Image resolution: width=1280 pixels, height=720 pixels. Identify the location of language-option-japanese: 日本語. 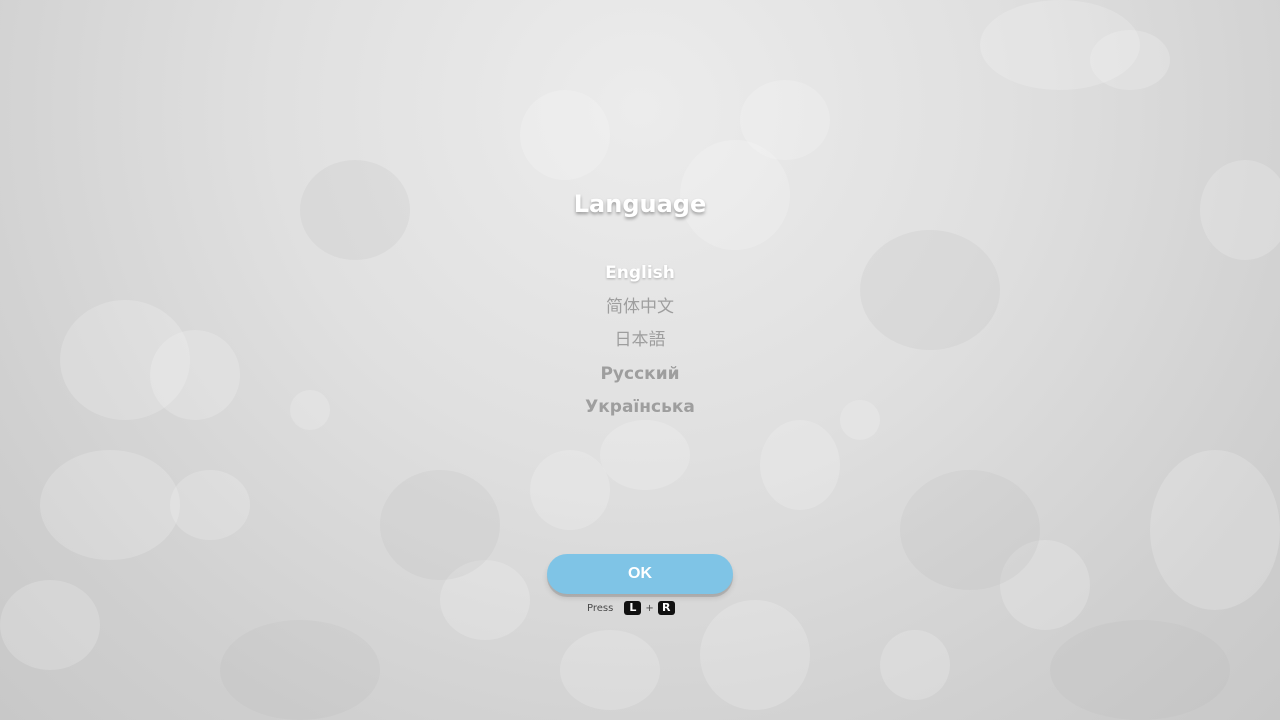
(640, 342).